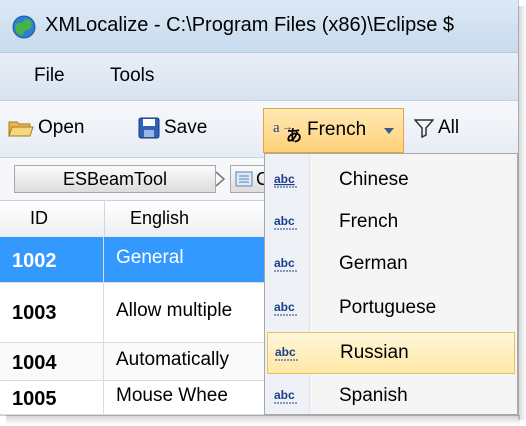 Image resolution: width=526 pixels, height=426 pixels. What do you see at coordinates (34, 399) in the screenshot?
I see `row-id: 1005` at bounding box center [34, 399].